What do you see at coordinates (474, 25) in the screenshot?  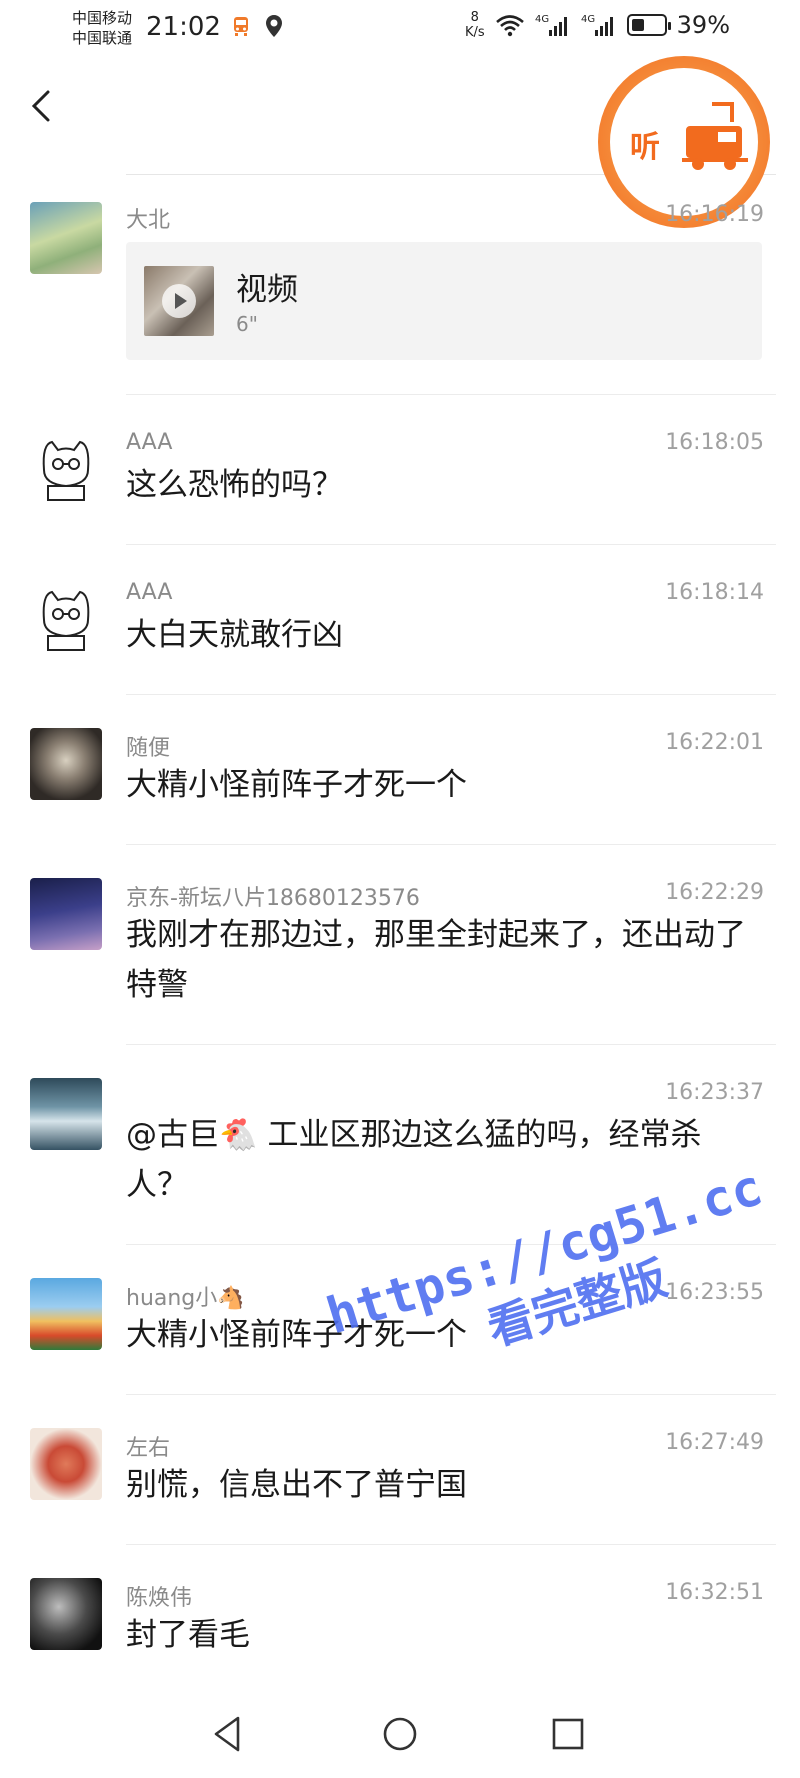 I see `network-speed: 8 K/s` at bounding box center [474, 25].